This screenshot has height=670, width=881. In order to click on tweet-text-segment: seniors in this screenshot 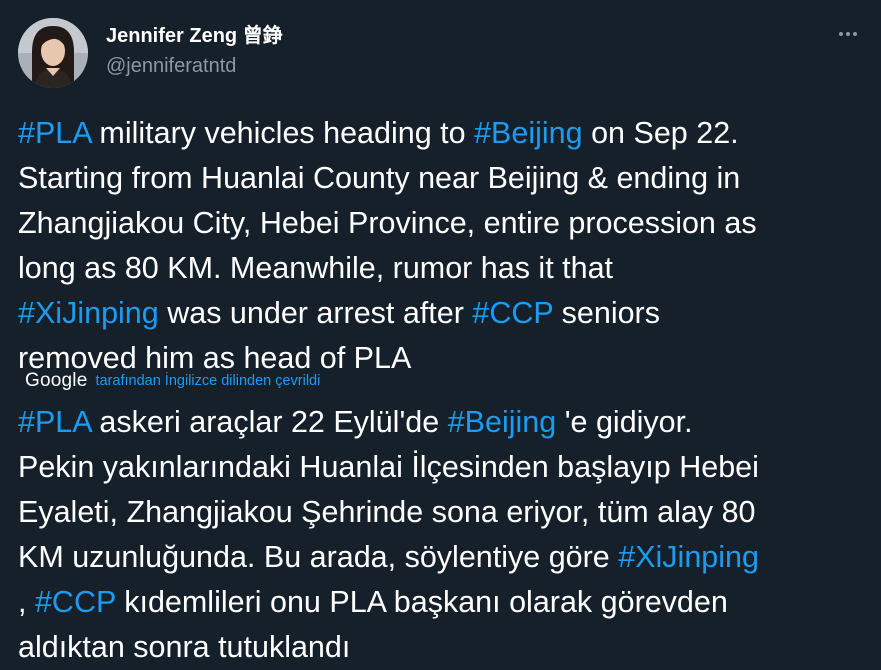, I will do `click(606, 313)`.